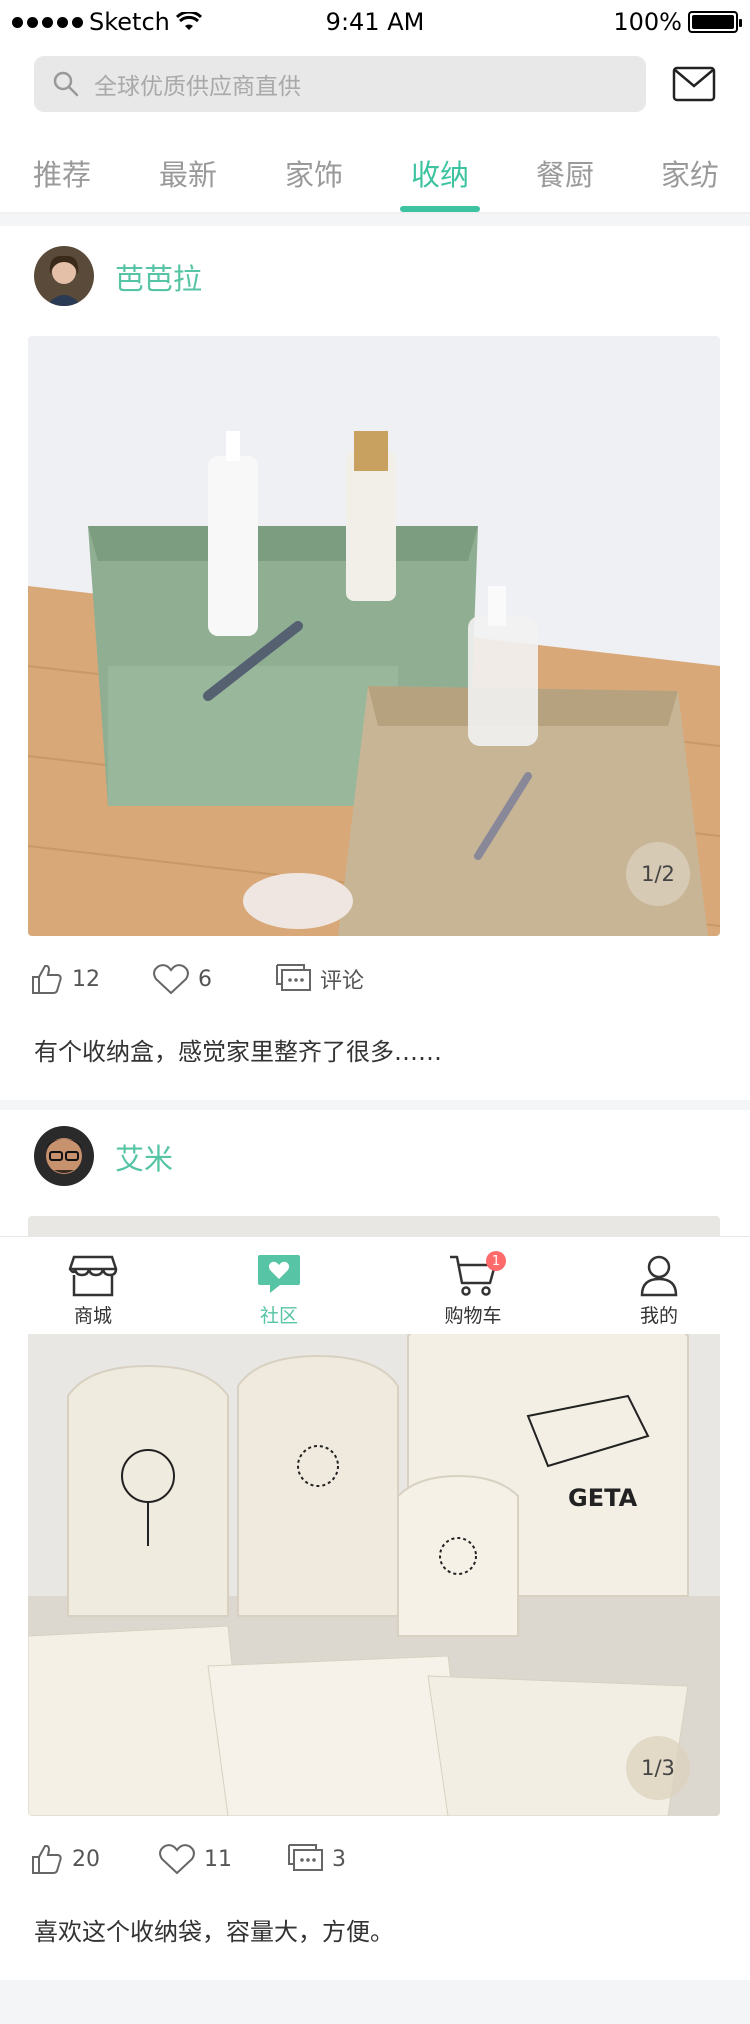 The height and width of the screenshot is (2024, 750). I want to click on store-icon, so click(93, 1276).